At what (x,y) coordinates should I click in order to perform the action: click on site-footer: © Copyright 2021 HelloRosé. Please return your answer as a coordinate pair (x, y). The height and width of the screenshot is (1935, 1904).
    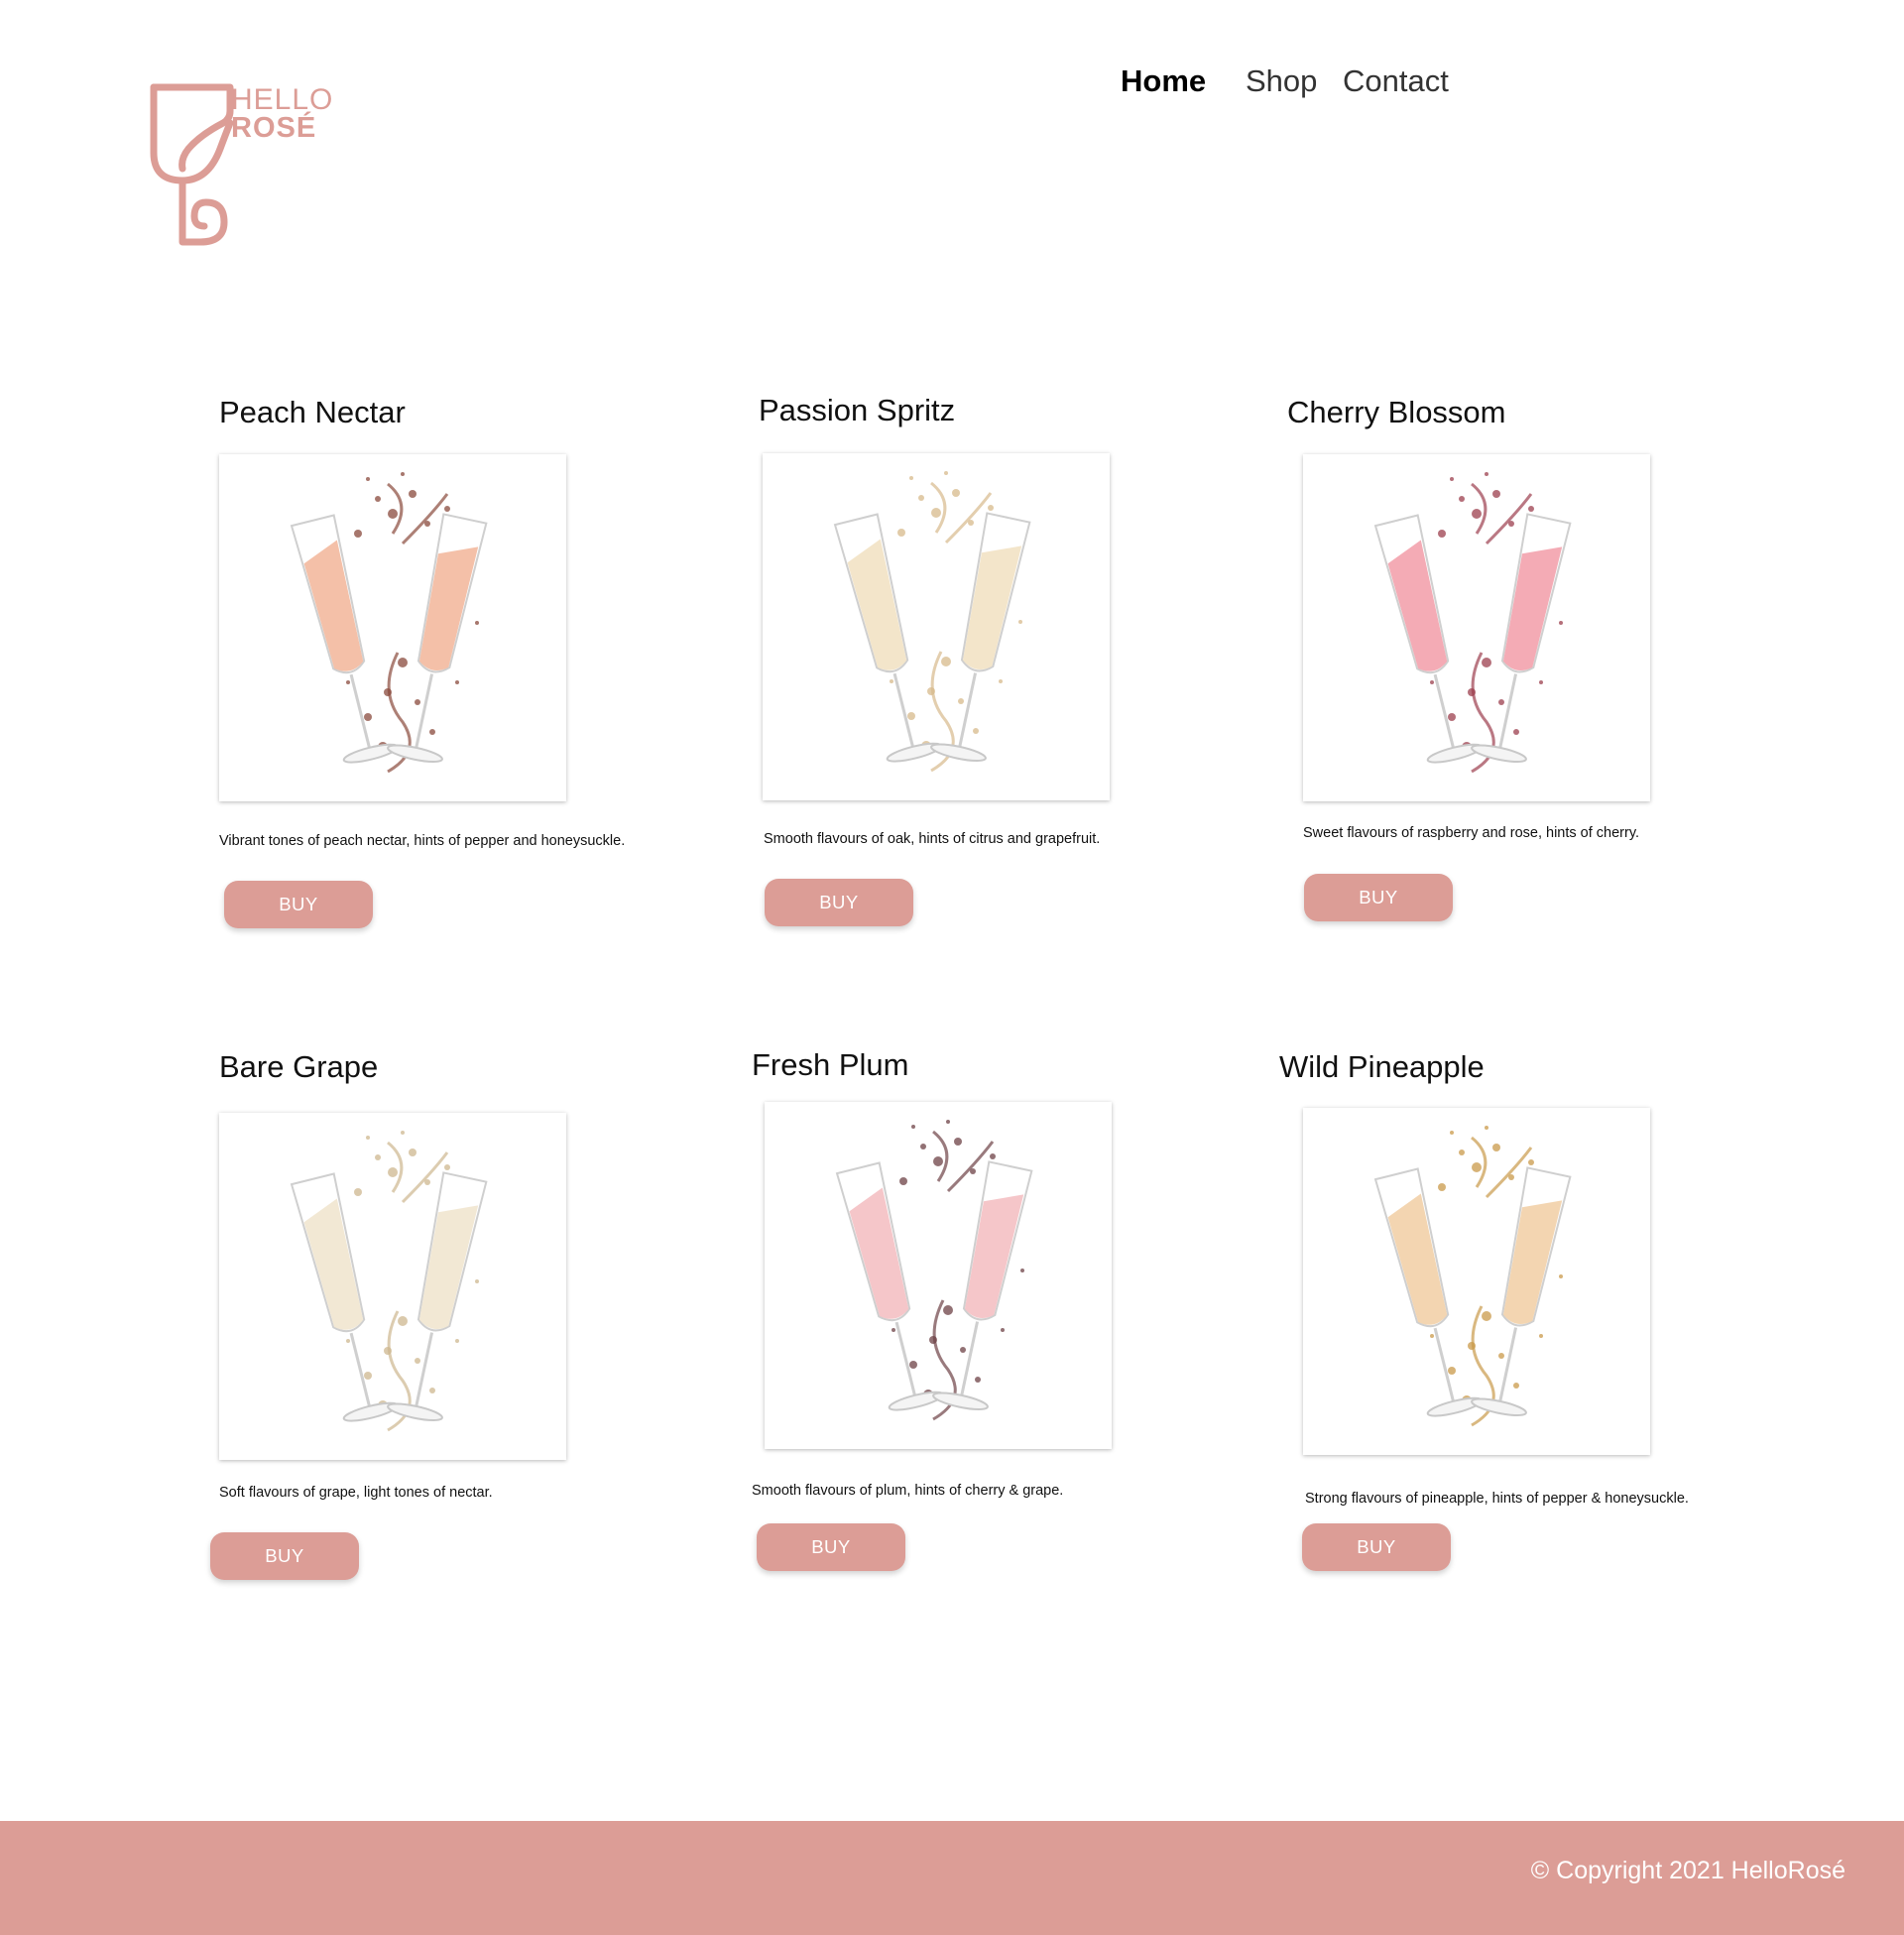
    Looking at the image, I should click on (952, 1878).